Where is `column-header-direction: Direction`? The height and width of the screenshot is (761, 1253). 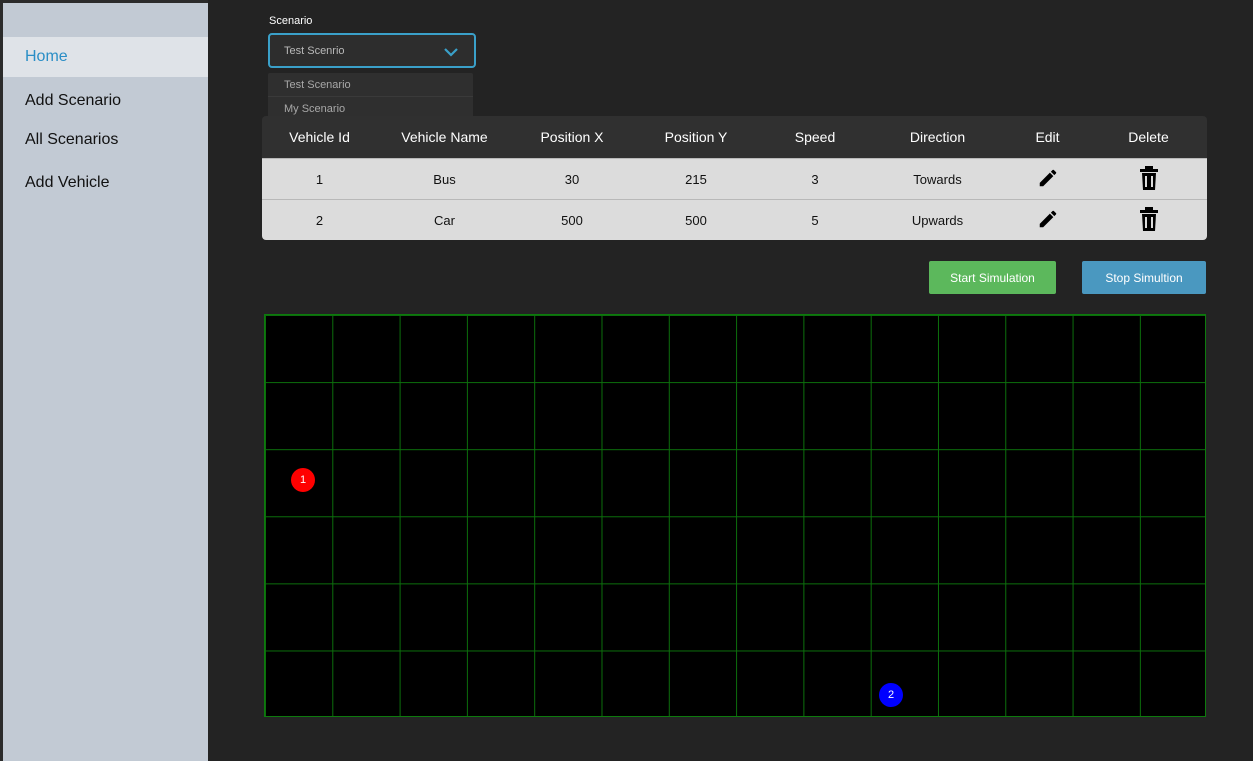
column-header-direction: Direction is located at coordinates (937, 137).